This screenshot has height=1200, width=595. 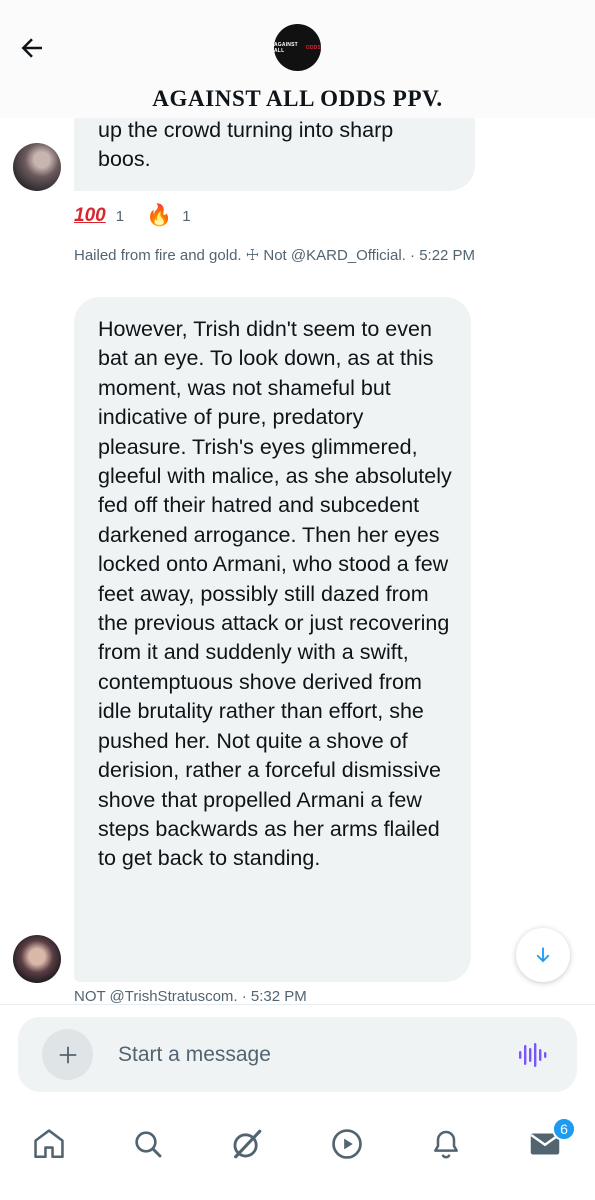 I want to click on reaction-fire: 🔥 1, so click(x=168, y=216).